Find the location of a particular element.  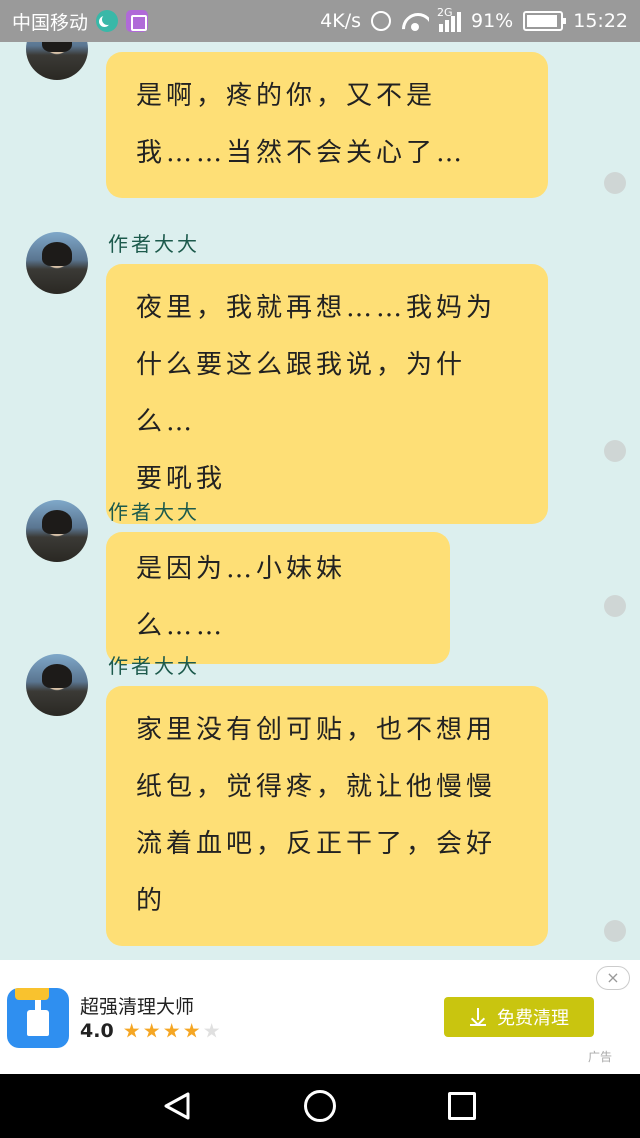

carrier-label: 中国移动 is located at coordinates (50, 22).